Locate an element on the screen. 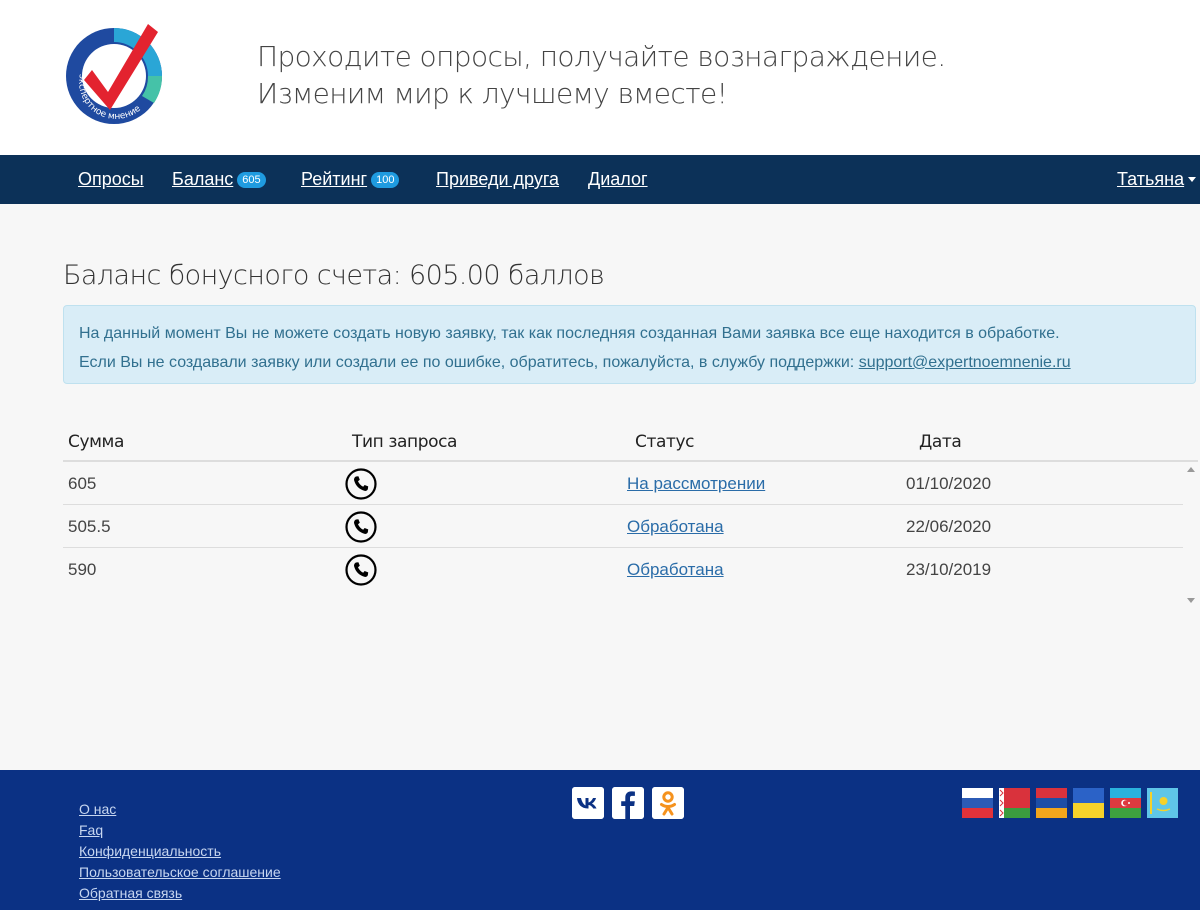  rating-badge: 100 is located at coordinates (385, 180).